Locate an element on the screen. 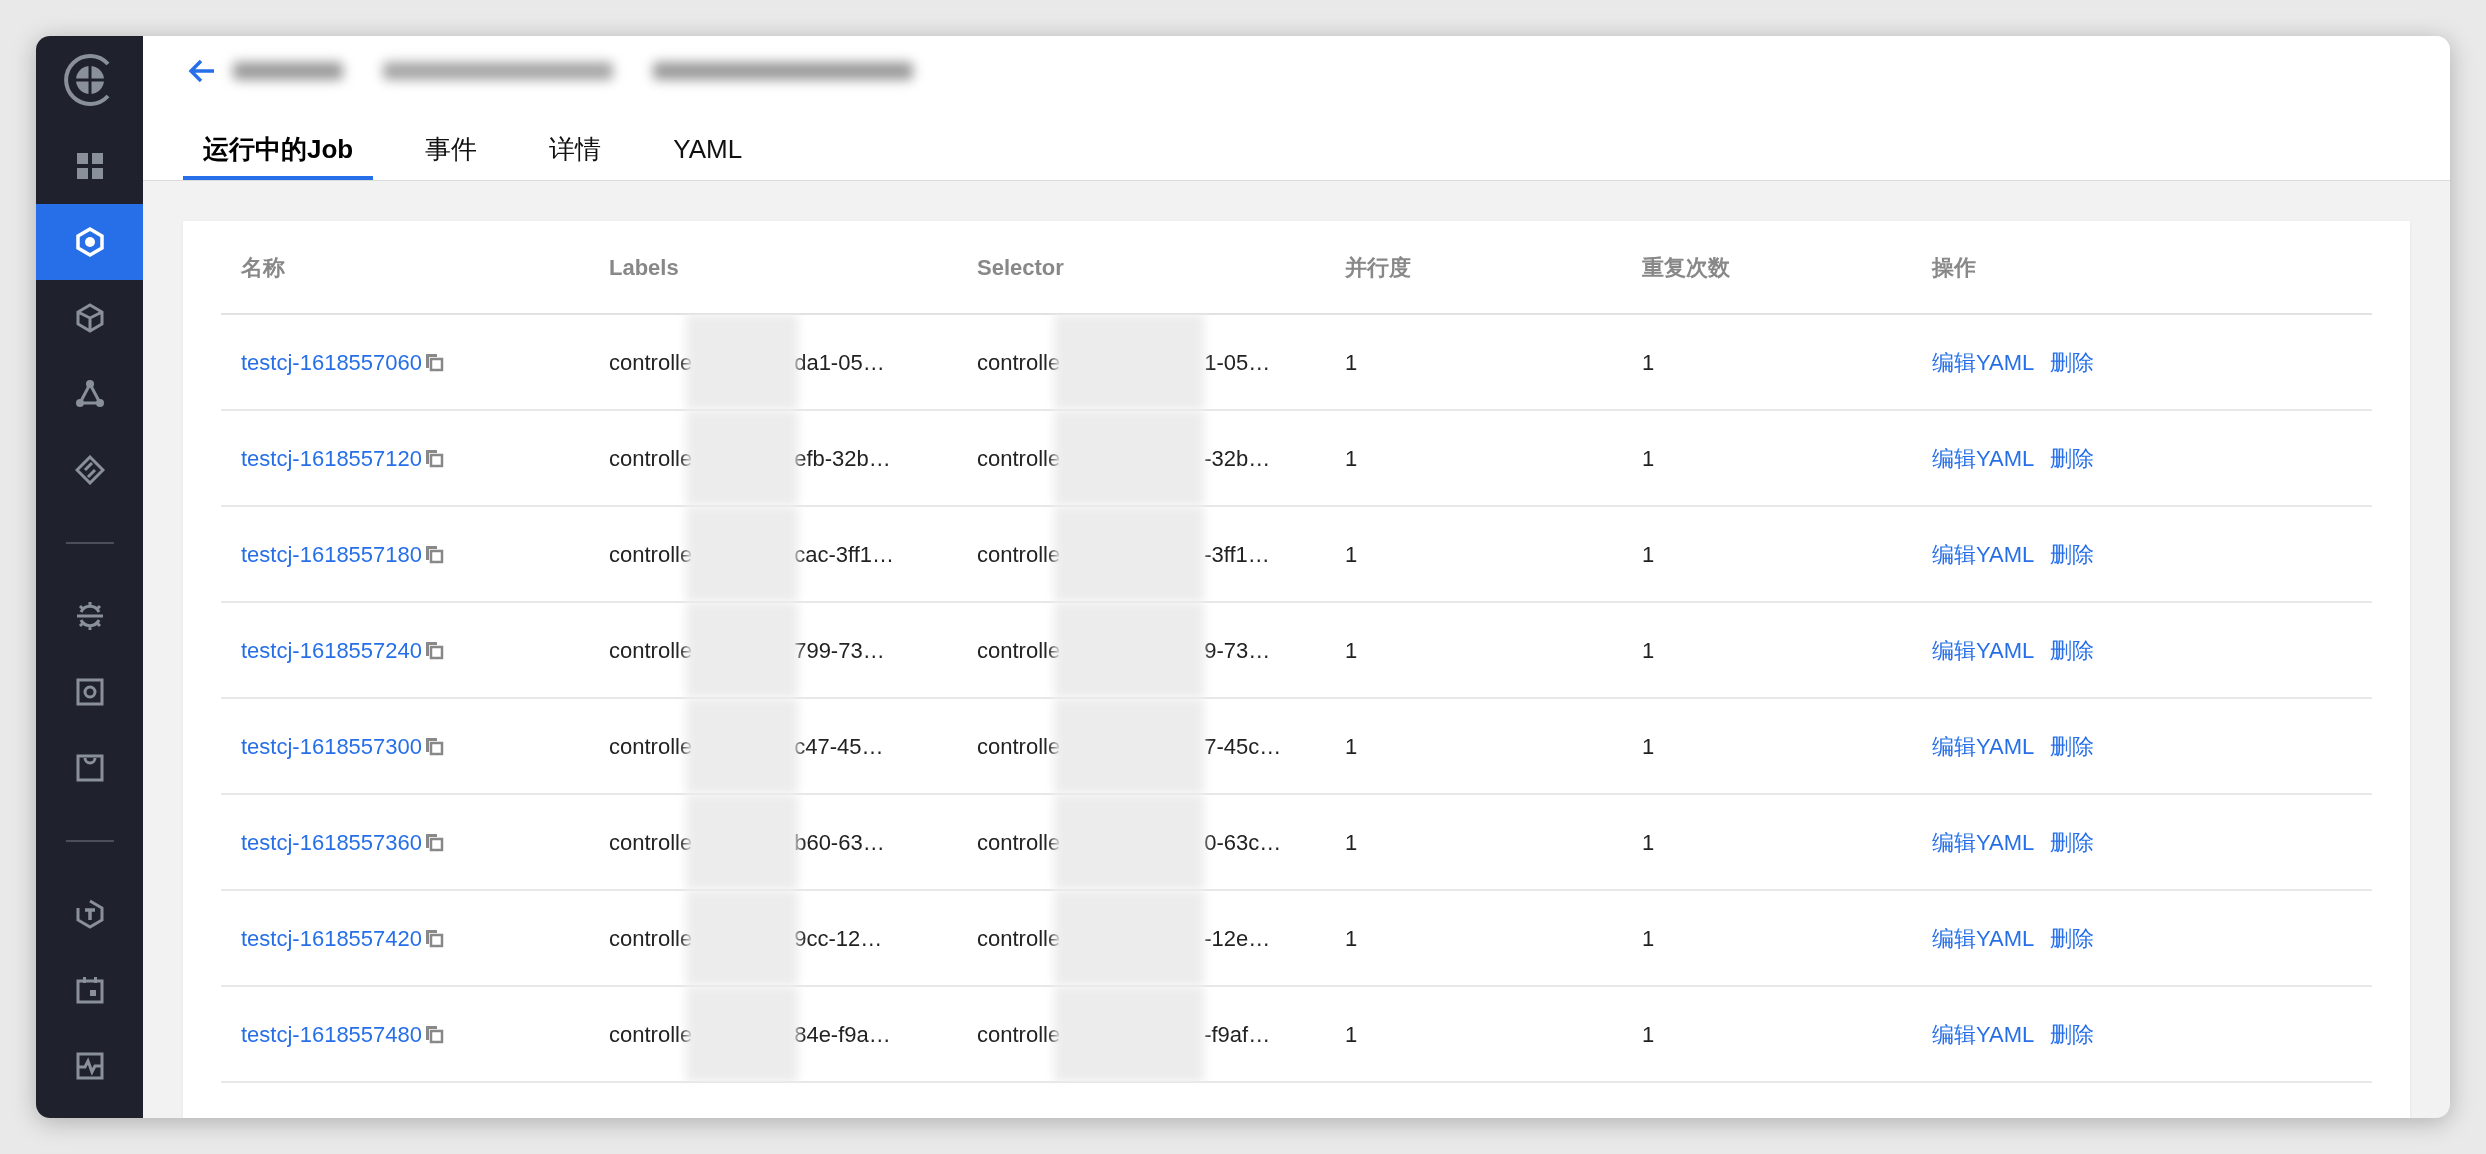 This screenshot has height=1154, width=2486. sidebar-item is located at coordinates (89, 242).